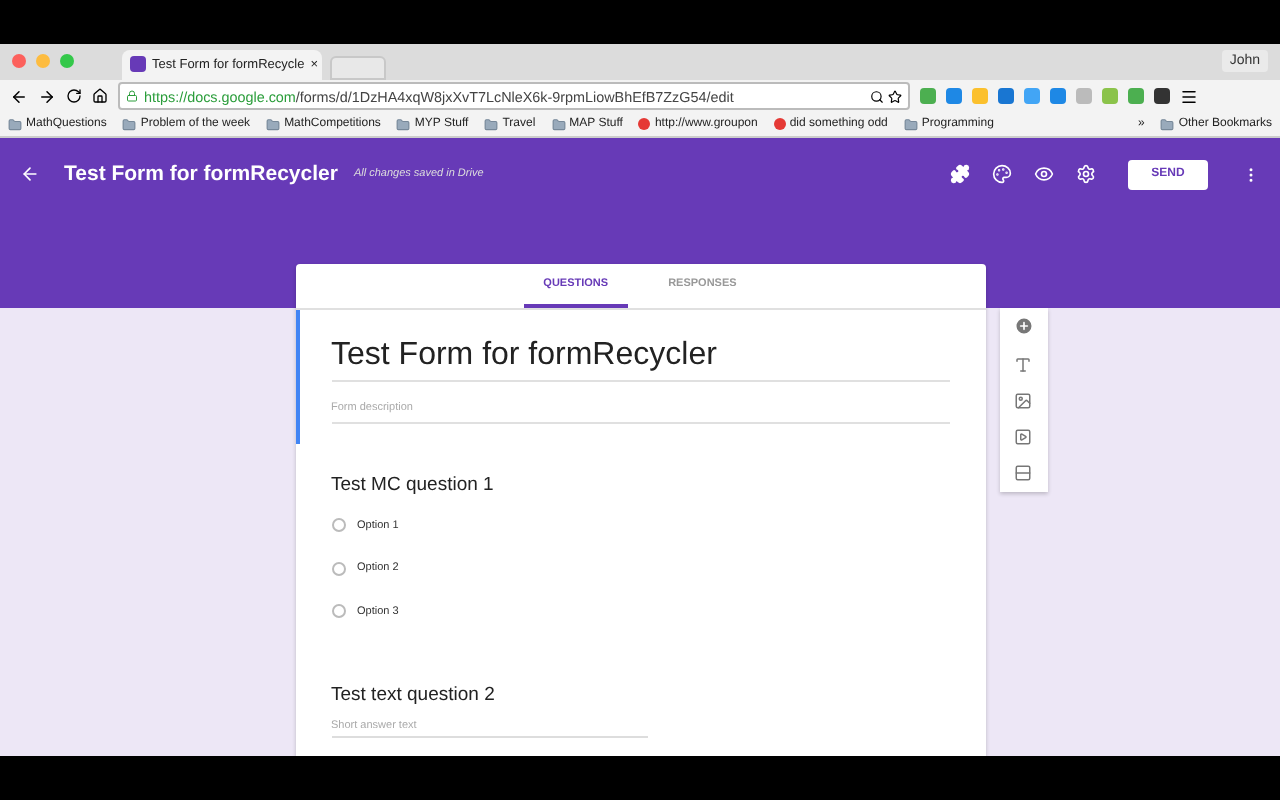 The image size is (1280, 800). What do you see at coordinates (1086, 174) in the screenshot?
I see `settings-icon` at bounding box center [1086, 174].